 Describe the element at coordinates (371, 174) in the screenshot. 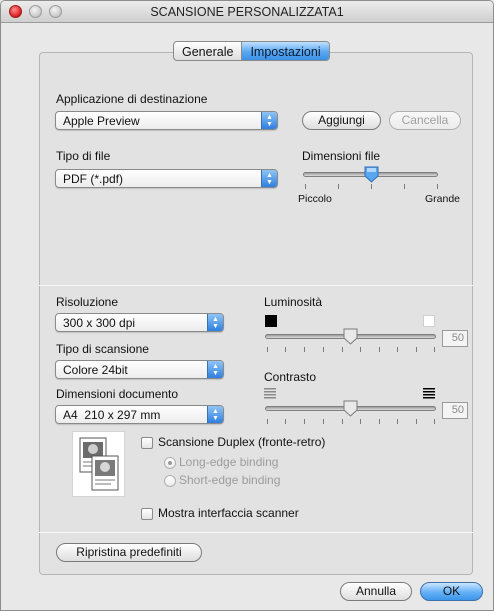

I see `file-size-slider-thumb` at that location.